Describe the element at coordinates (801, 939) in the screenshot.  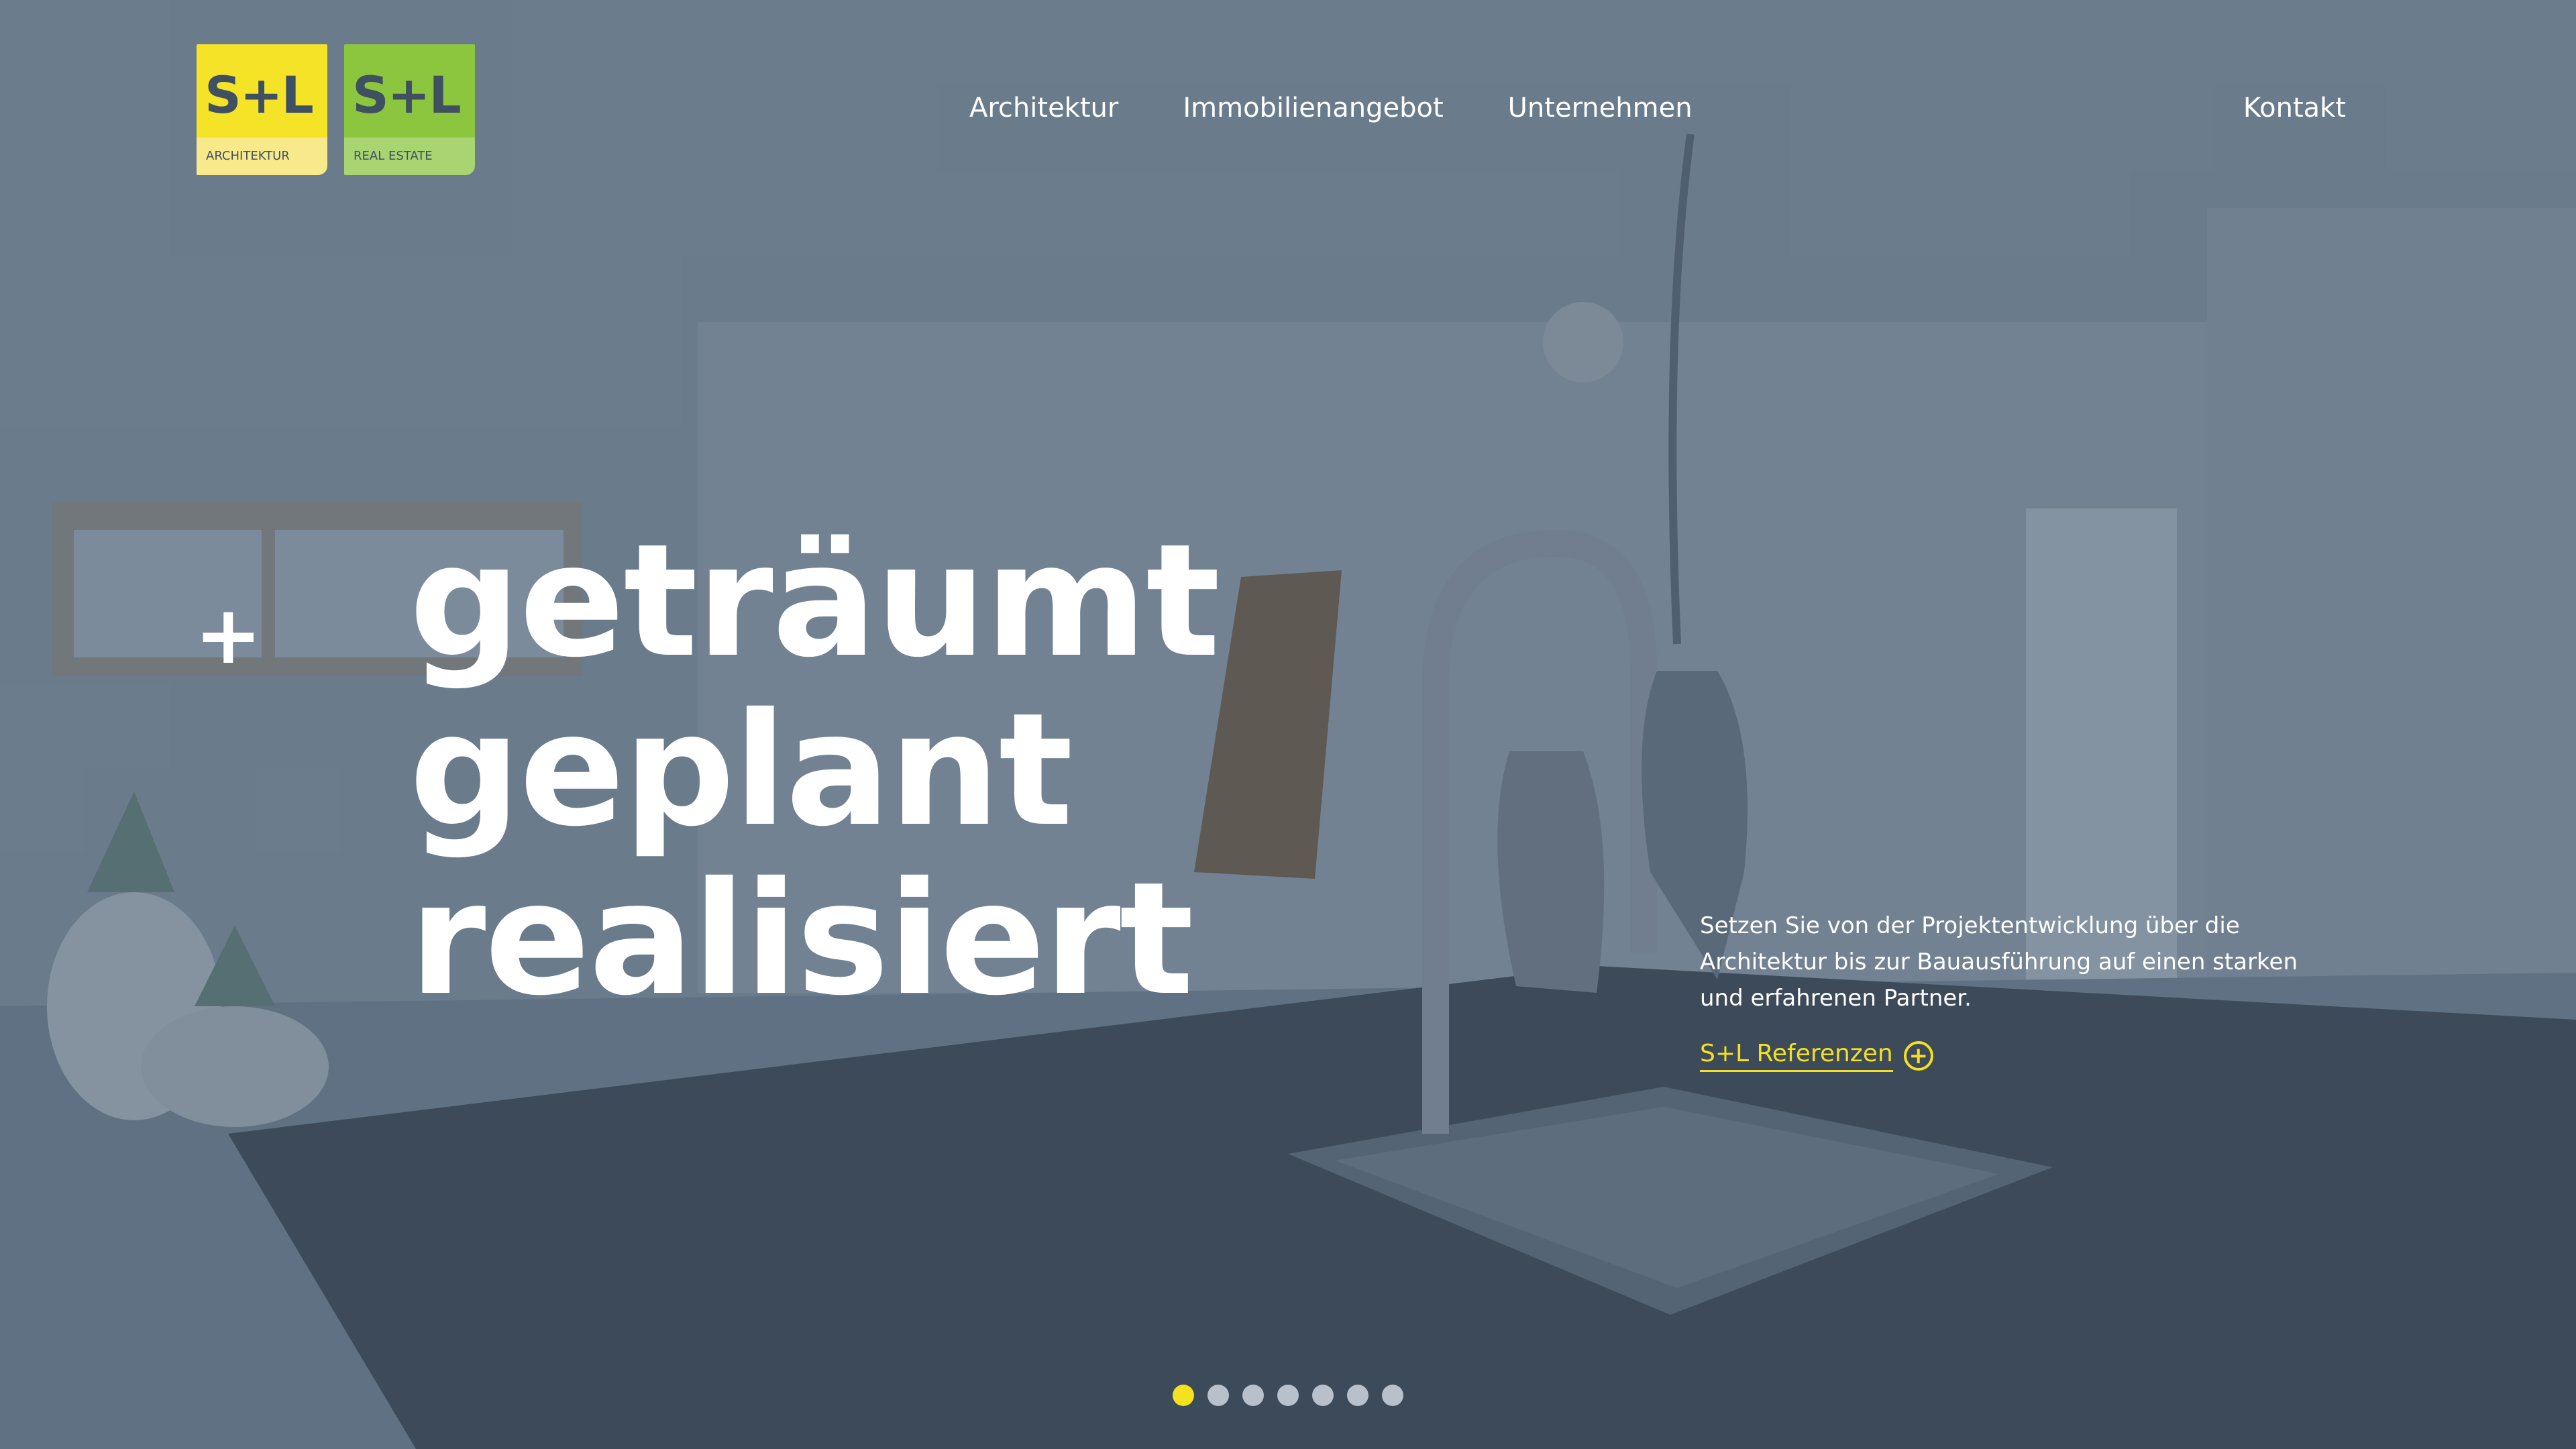
I see `headline-line-3: realisiert` at that location.